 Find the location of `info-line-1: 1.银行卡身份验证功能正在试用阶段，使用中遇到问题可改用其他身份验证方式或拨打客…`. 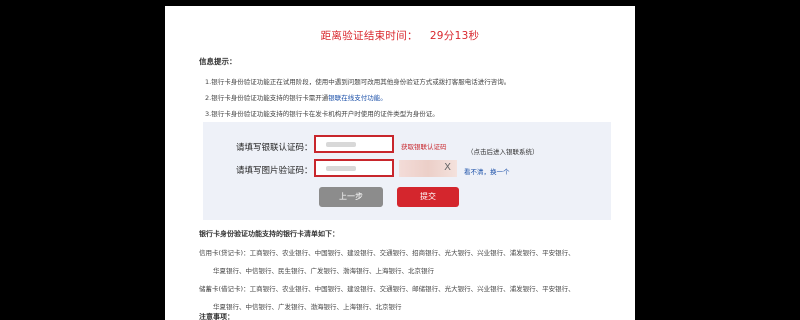

info-line-1: 1.银行卡身份验证功能正在试用阶段，使用中遇到问题可改用其他身份验证方式或拨打客… is located at coordinates (358, 82).